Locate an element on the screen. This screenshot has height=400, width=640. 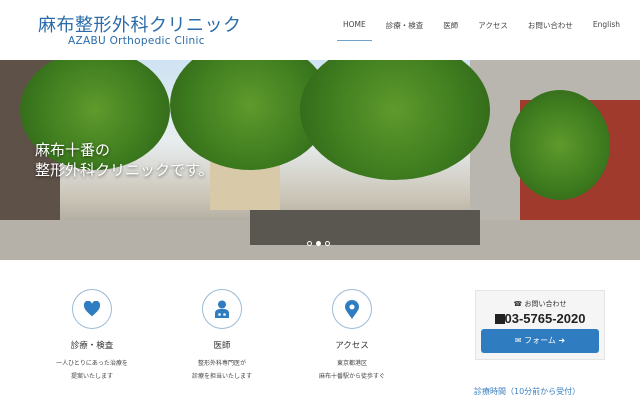
slider-dots is located at coordinates (318, 243).